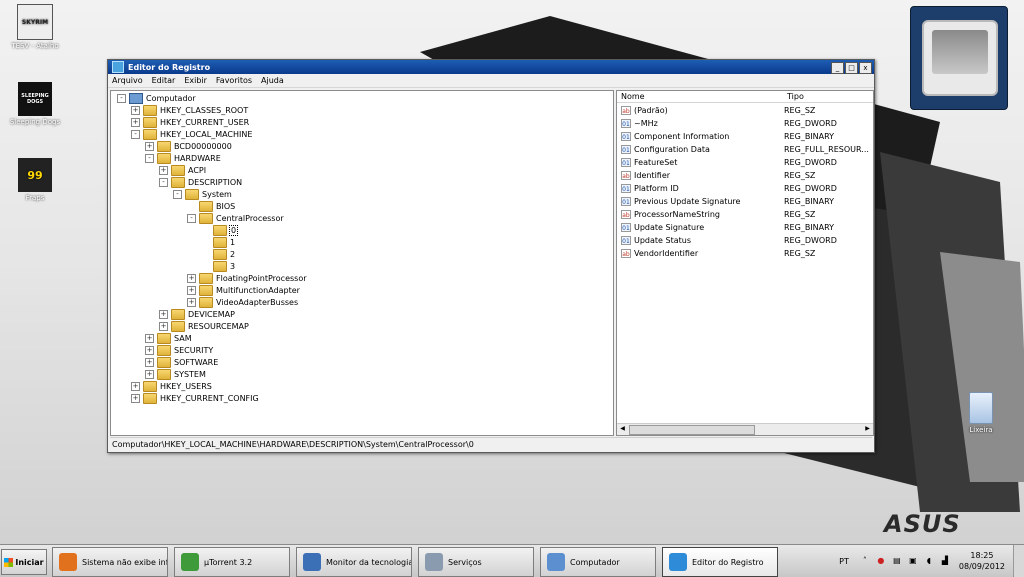 This screenshot has height=577, width=1024. What do you see at coordinates (745, 227) in the screenshot?
I see `value-row: 01 Update Signature REG_BINARY` at bounding box center [745, 227].